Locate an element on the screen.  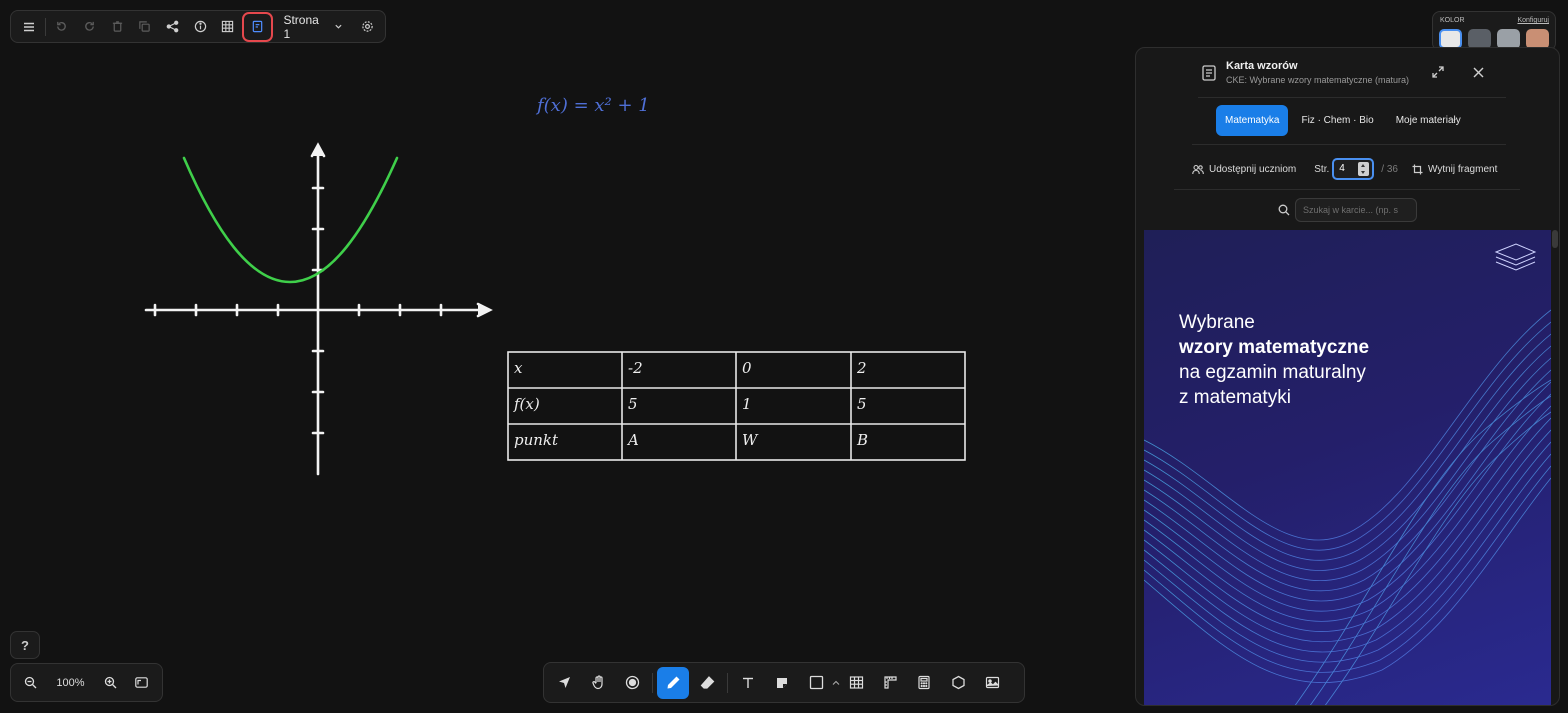
sticky-note-icon is located at coordinates (782, 683).